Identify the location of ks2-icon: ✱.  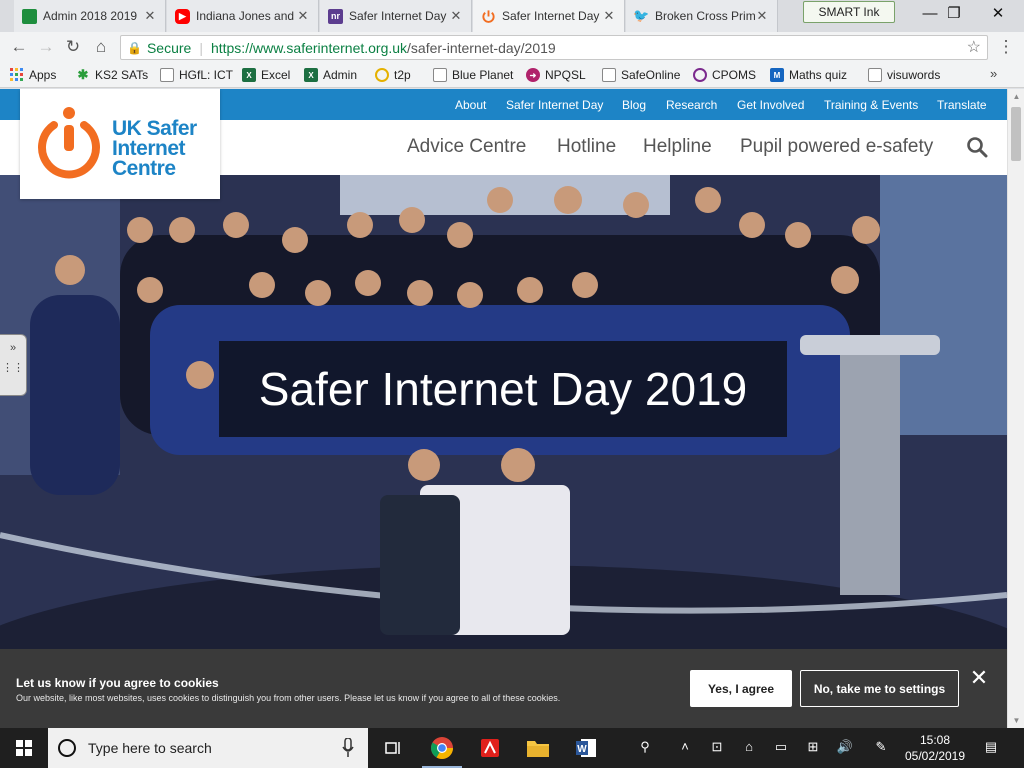
(83, 74).